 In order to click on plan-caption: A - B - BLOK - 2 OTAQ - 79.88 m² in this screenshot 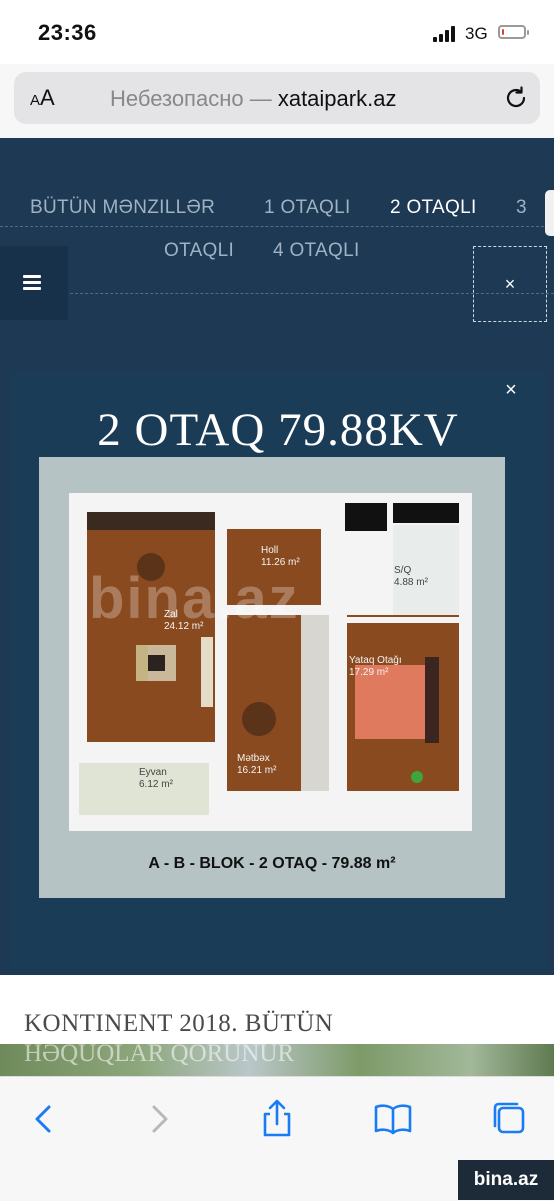, I will do `click(272, 863)`.